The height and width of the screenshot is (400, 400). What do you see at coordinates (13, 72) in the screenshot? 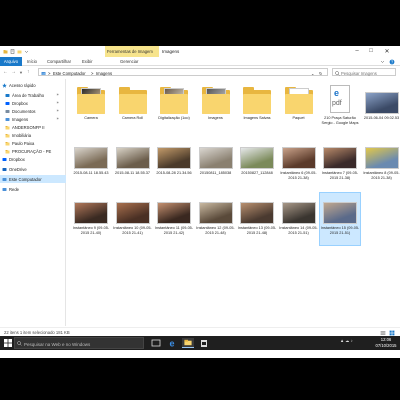
I see `forward-icon: →` at bounding box center [13, 72].